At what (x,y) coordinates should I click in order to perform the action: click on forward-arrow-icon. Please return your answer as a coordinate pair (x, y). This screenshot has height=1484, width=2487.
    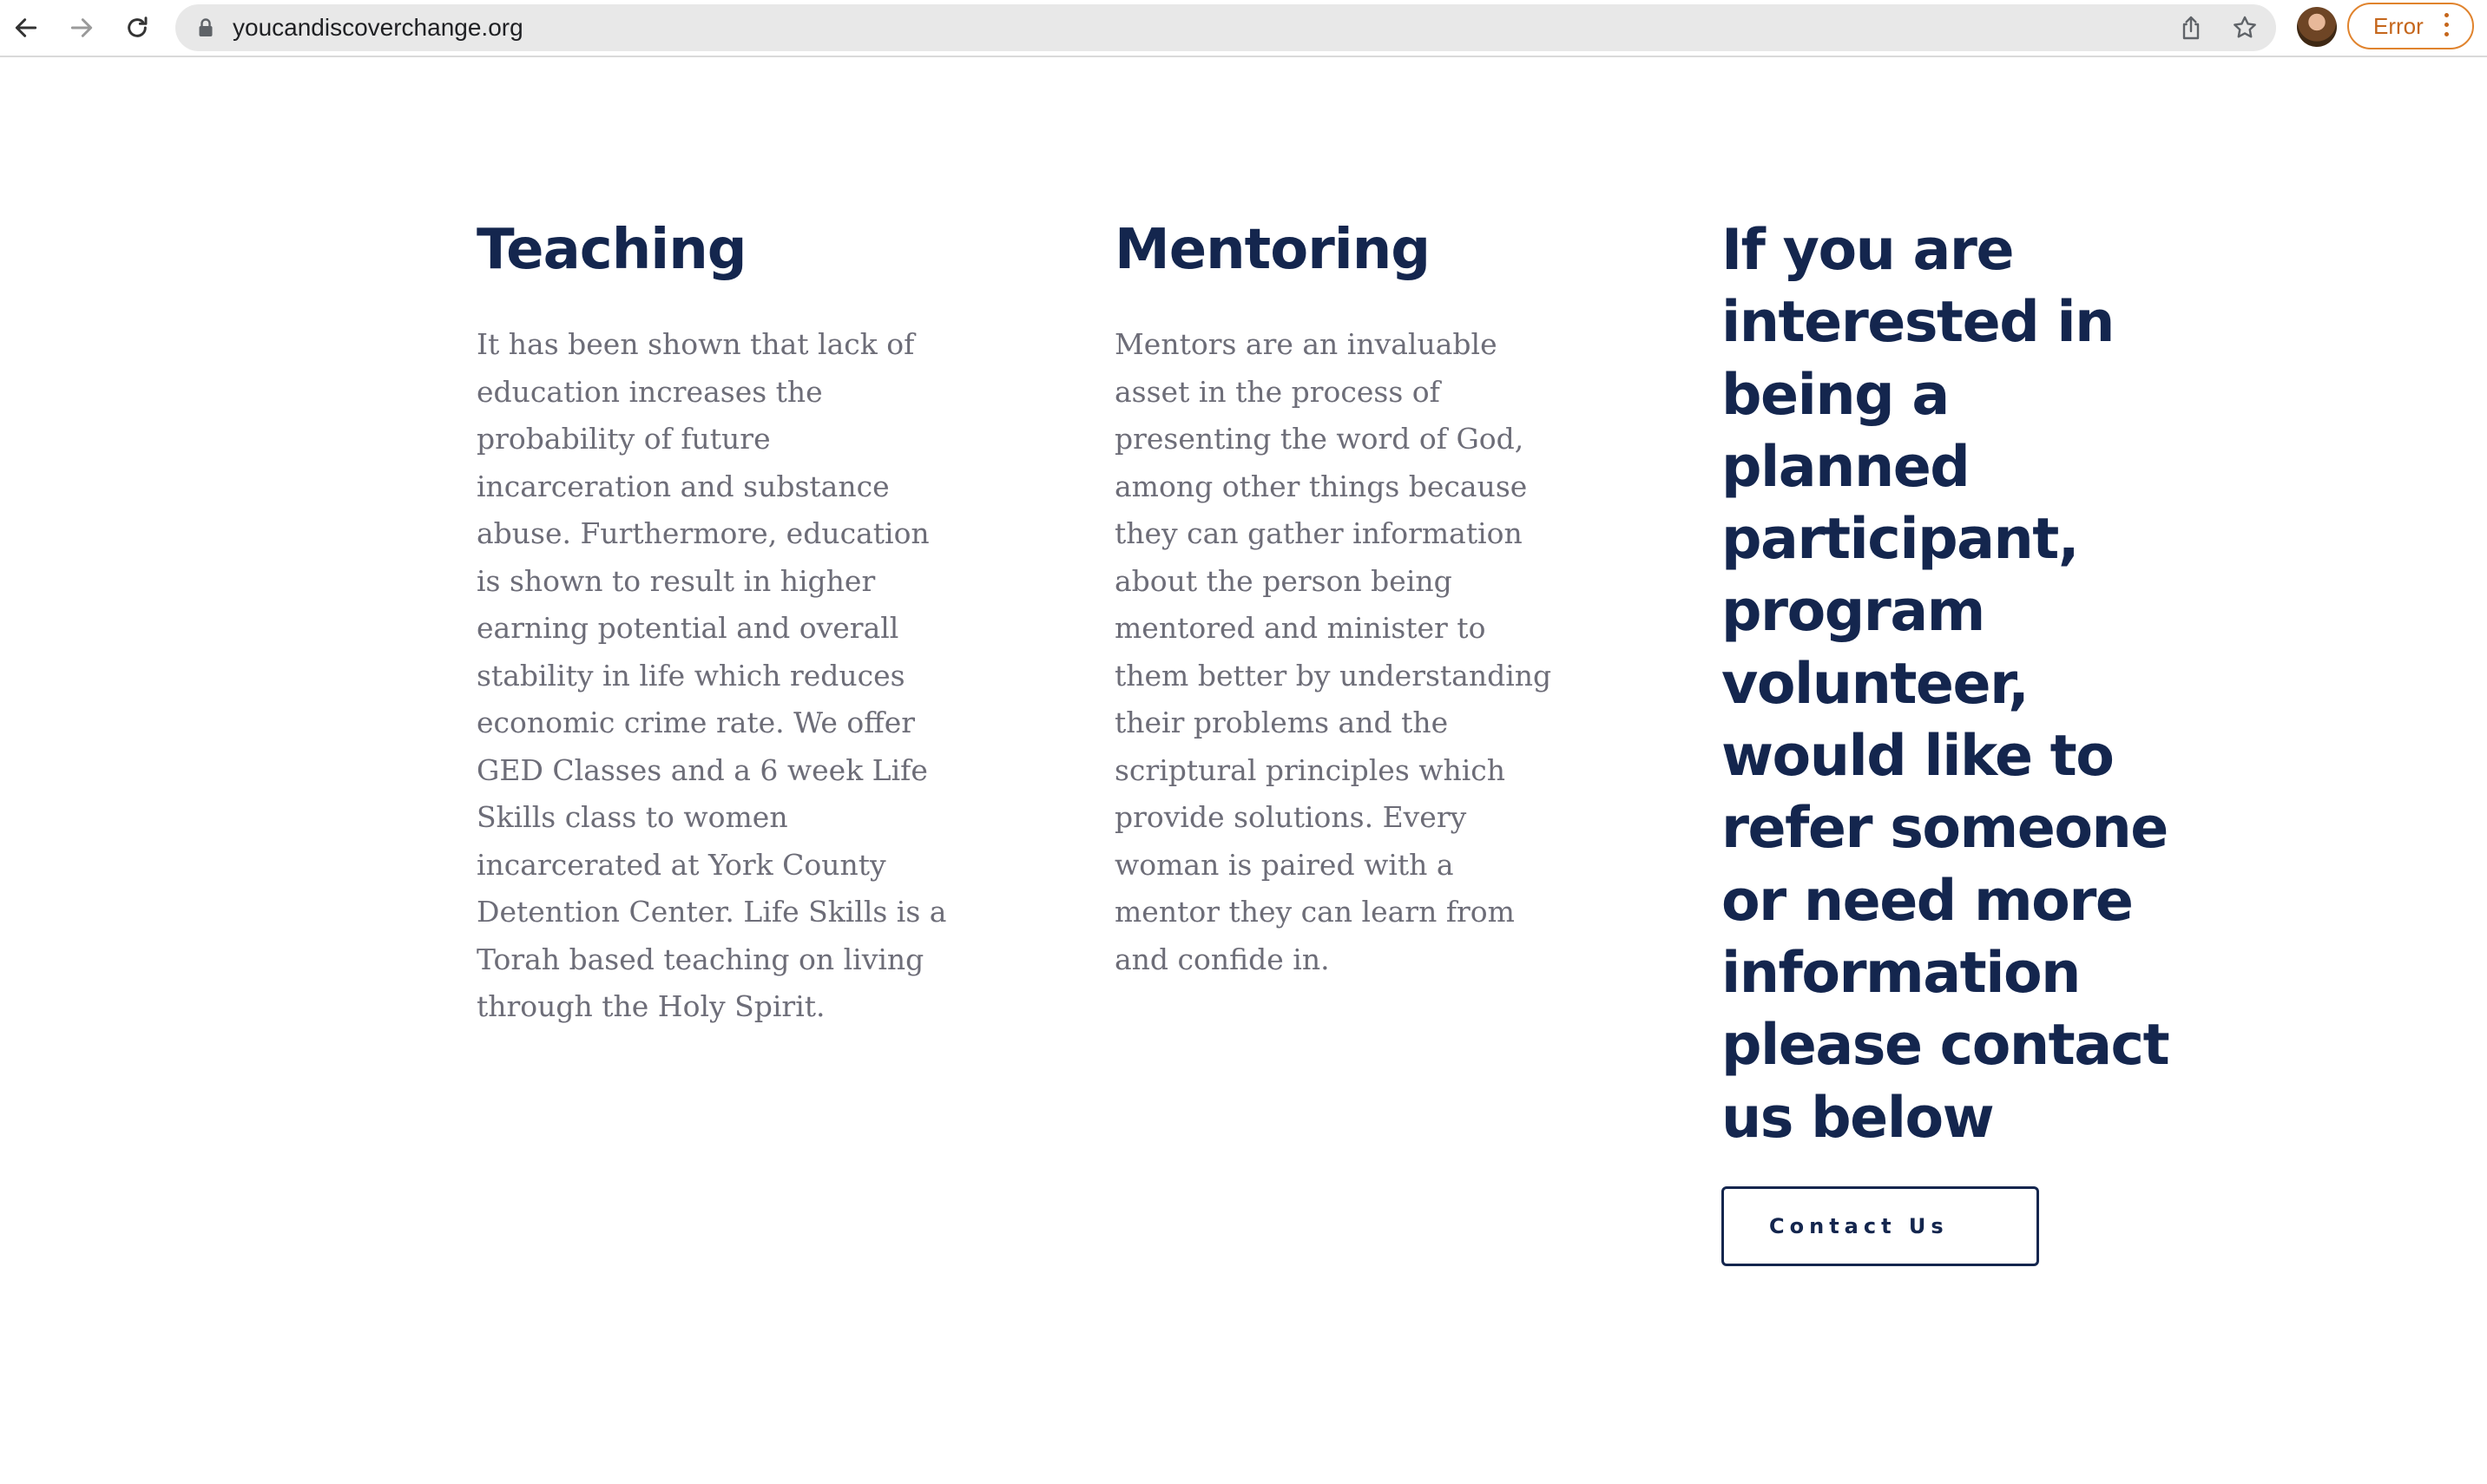
    Looking at the image, I should click on (81, 27).